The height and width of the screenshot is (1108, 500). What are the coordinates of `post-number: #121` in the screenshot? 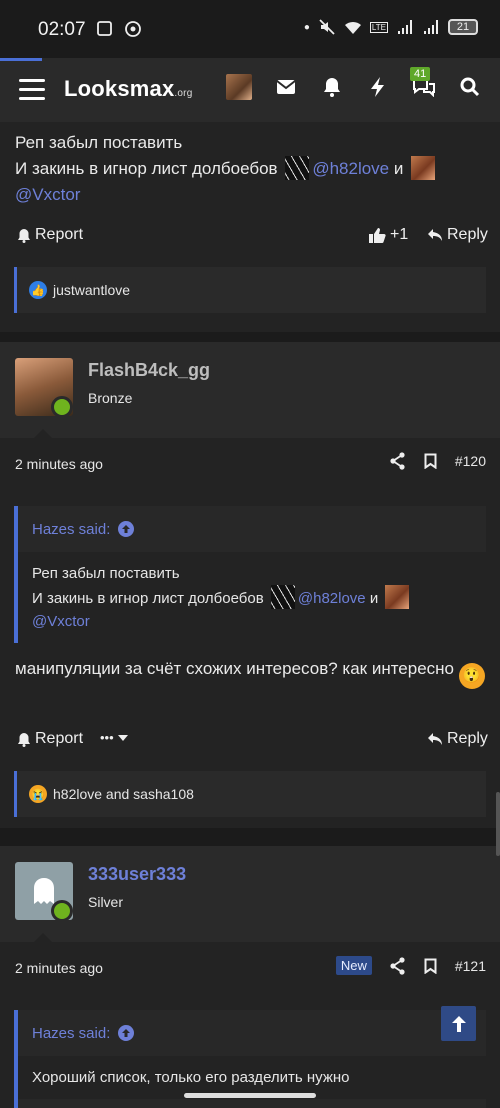 It's located at (470, 966).